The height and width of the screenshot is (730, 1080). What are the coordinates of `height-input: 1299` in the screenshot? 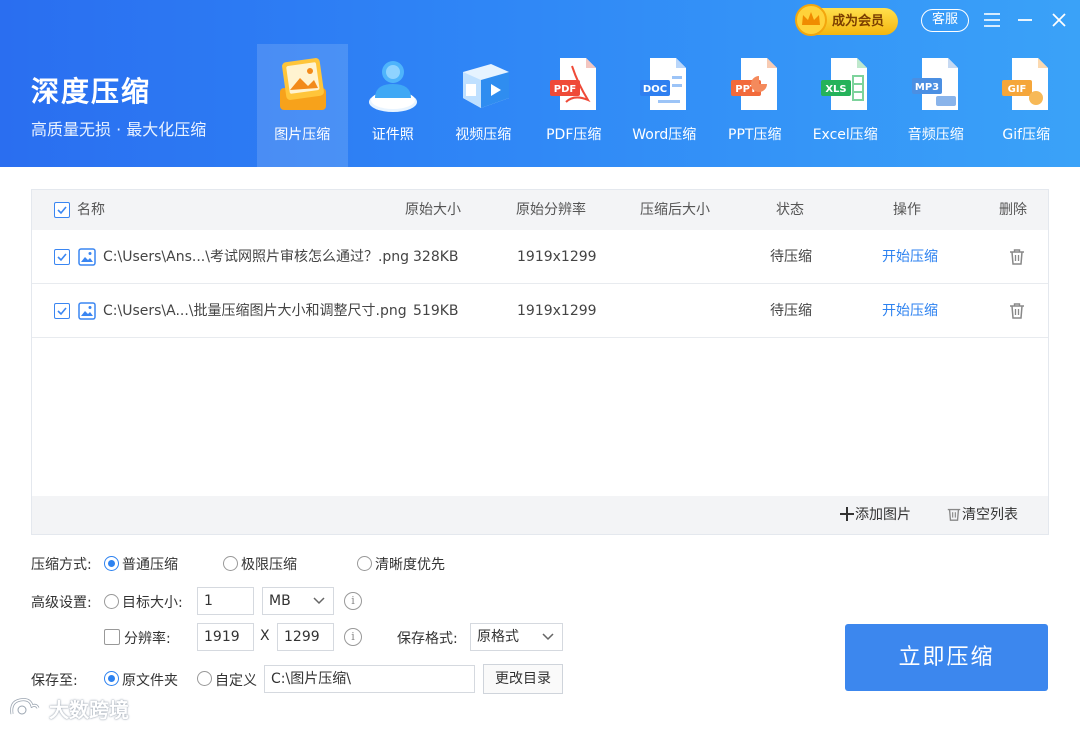 It's located at (305, 637).